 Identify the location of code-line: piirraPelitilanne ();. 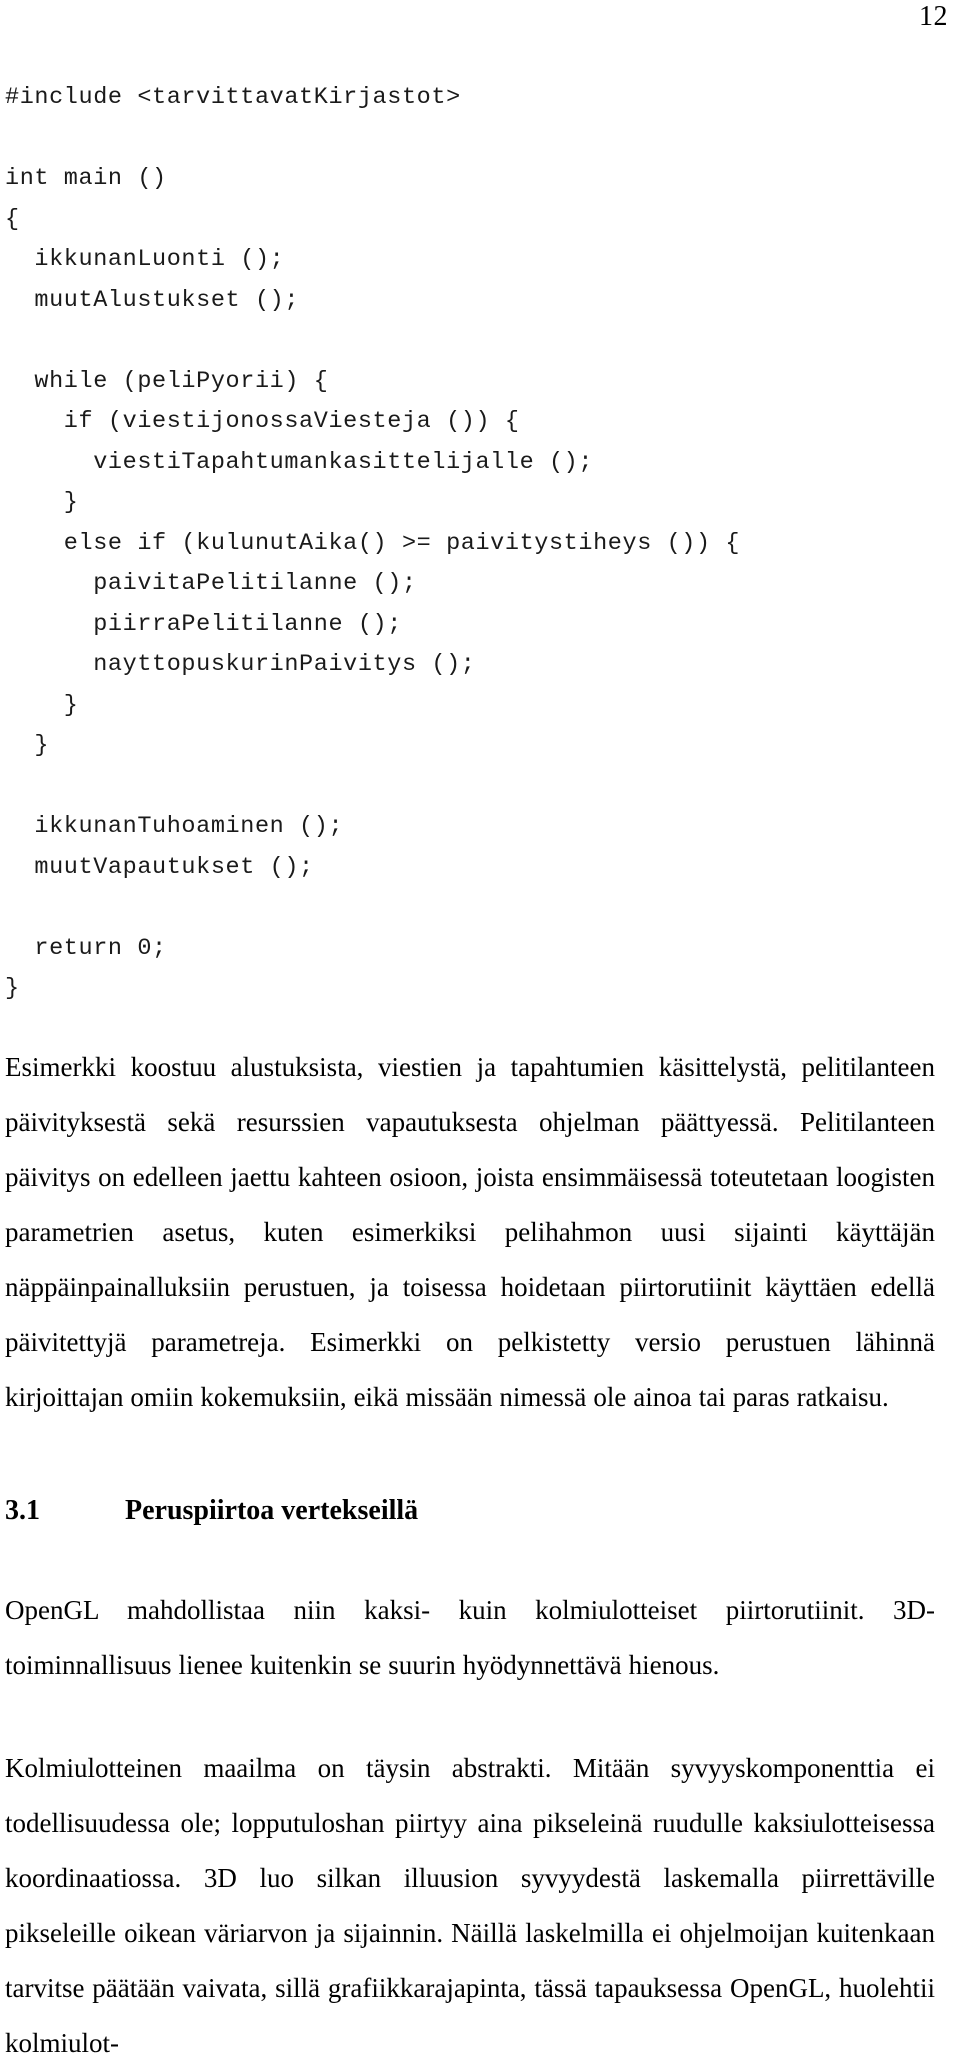
(203, 624).